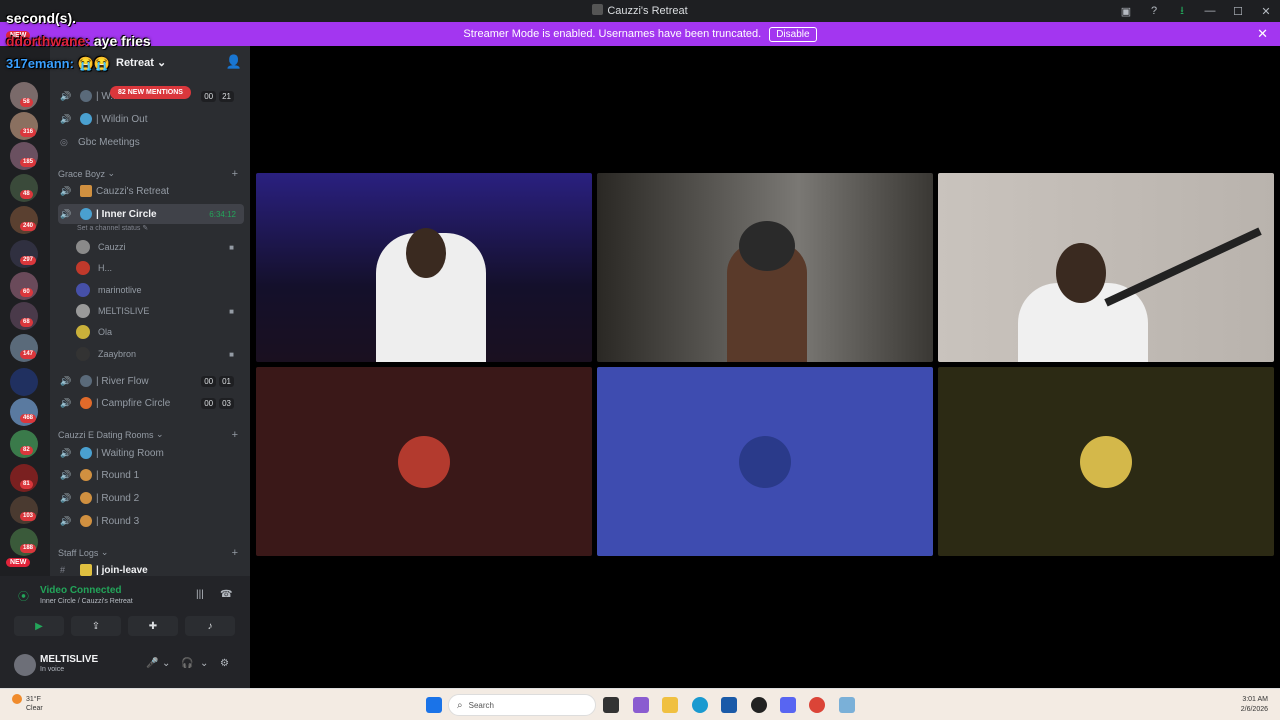  Describe the element at coordinates (151, 174) in the screenshot. I see `category-grace-boyz: Grace Boyz ⌄ +` at that location.